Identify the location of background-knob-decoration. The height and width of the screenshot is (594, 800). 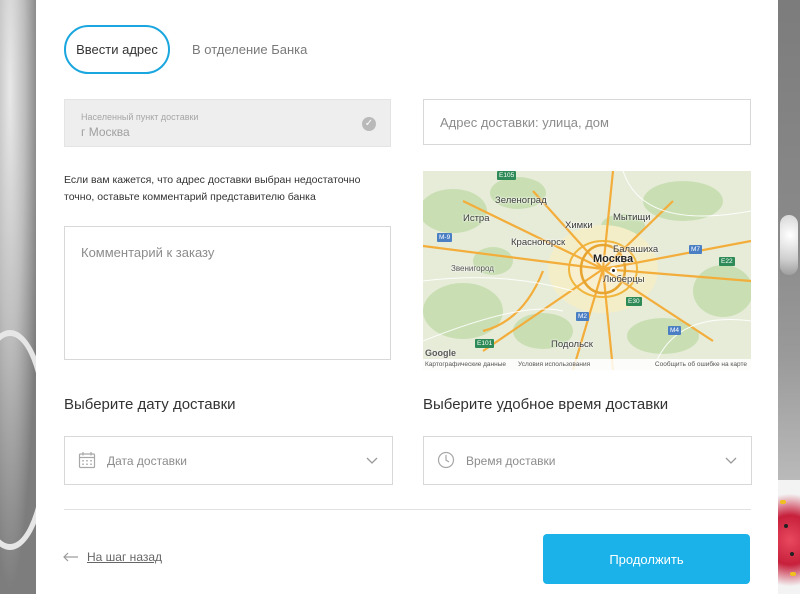
(789, 245).